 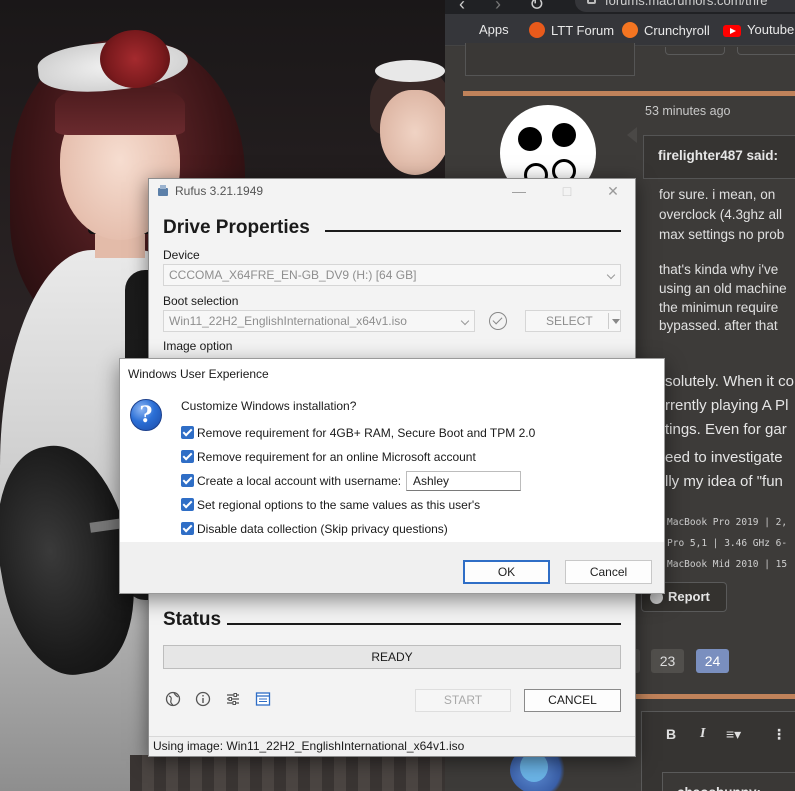 What do you see at coordinates (726, 429) in the screenshot?
I see `reply-line: tings. Even for gar` at bounding box center [726, 429].